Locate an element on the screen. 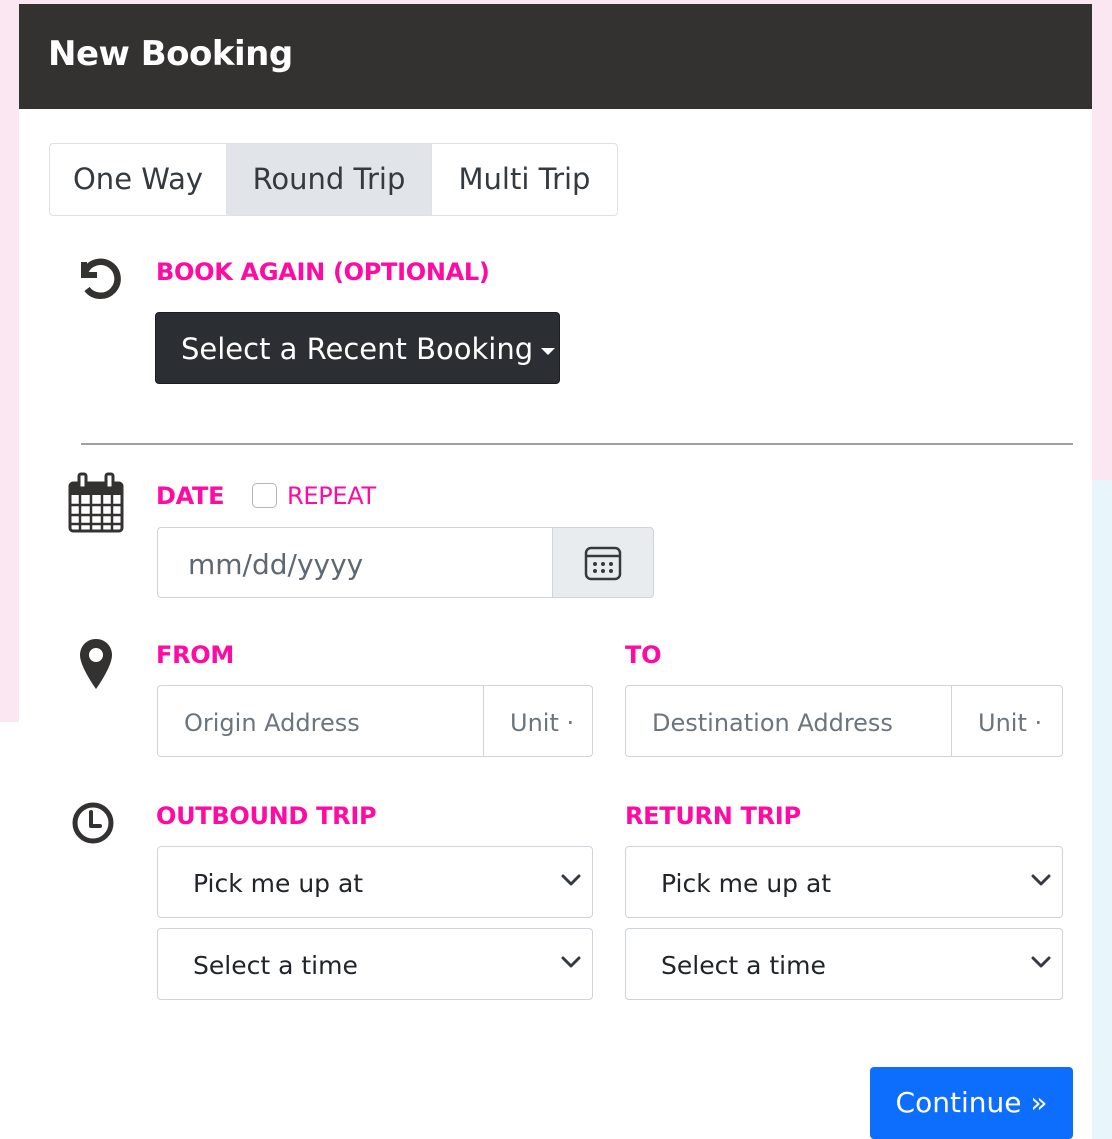  modal-title: New Booking is located at coordinates (170, 54).